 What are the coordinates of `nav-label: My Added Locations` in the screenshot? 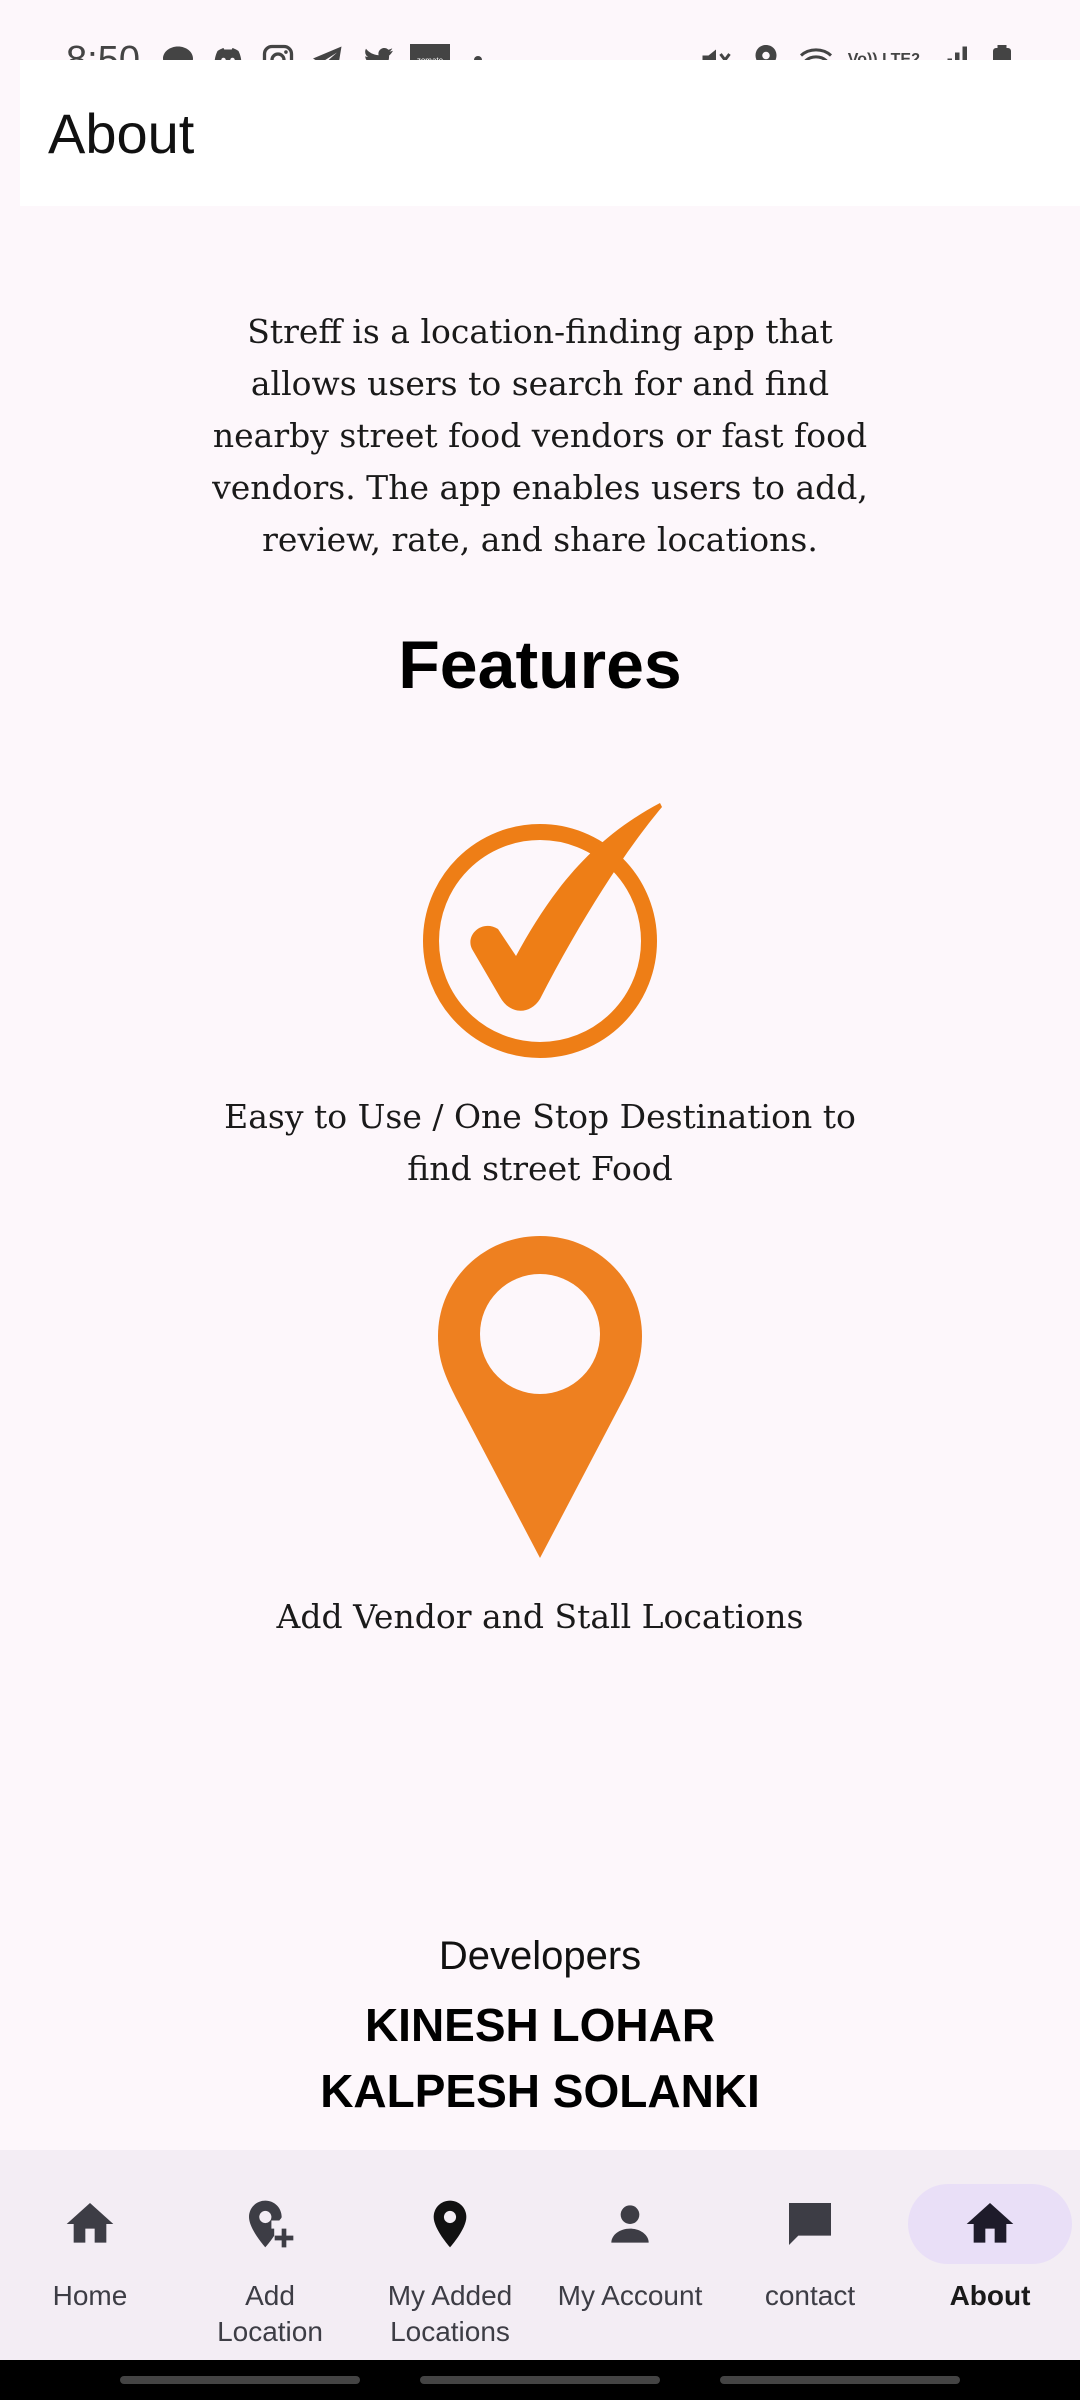 It's located at (450, 2313).